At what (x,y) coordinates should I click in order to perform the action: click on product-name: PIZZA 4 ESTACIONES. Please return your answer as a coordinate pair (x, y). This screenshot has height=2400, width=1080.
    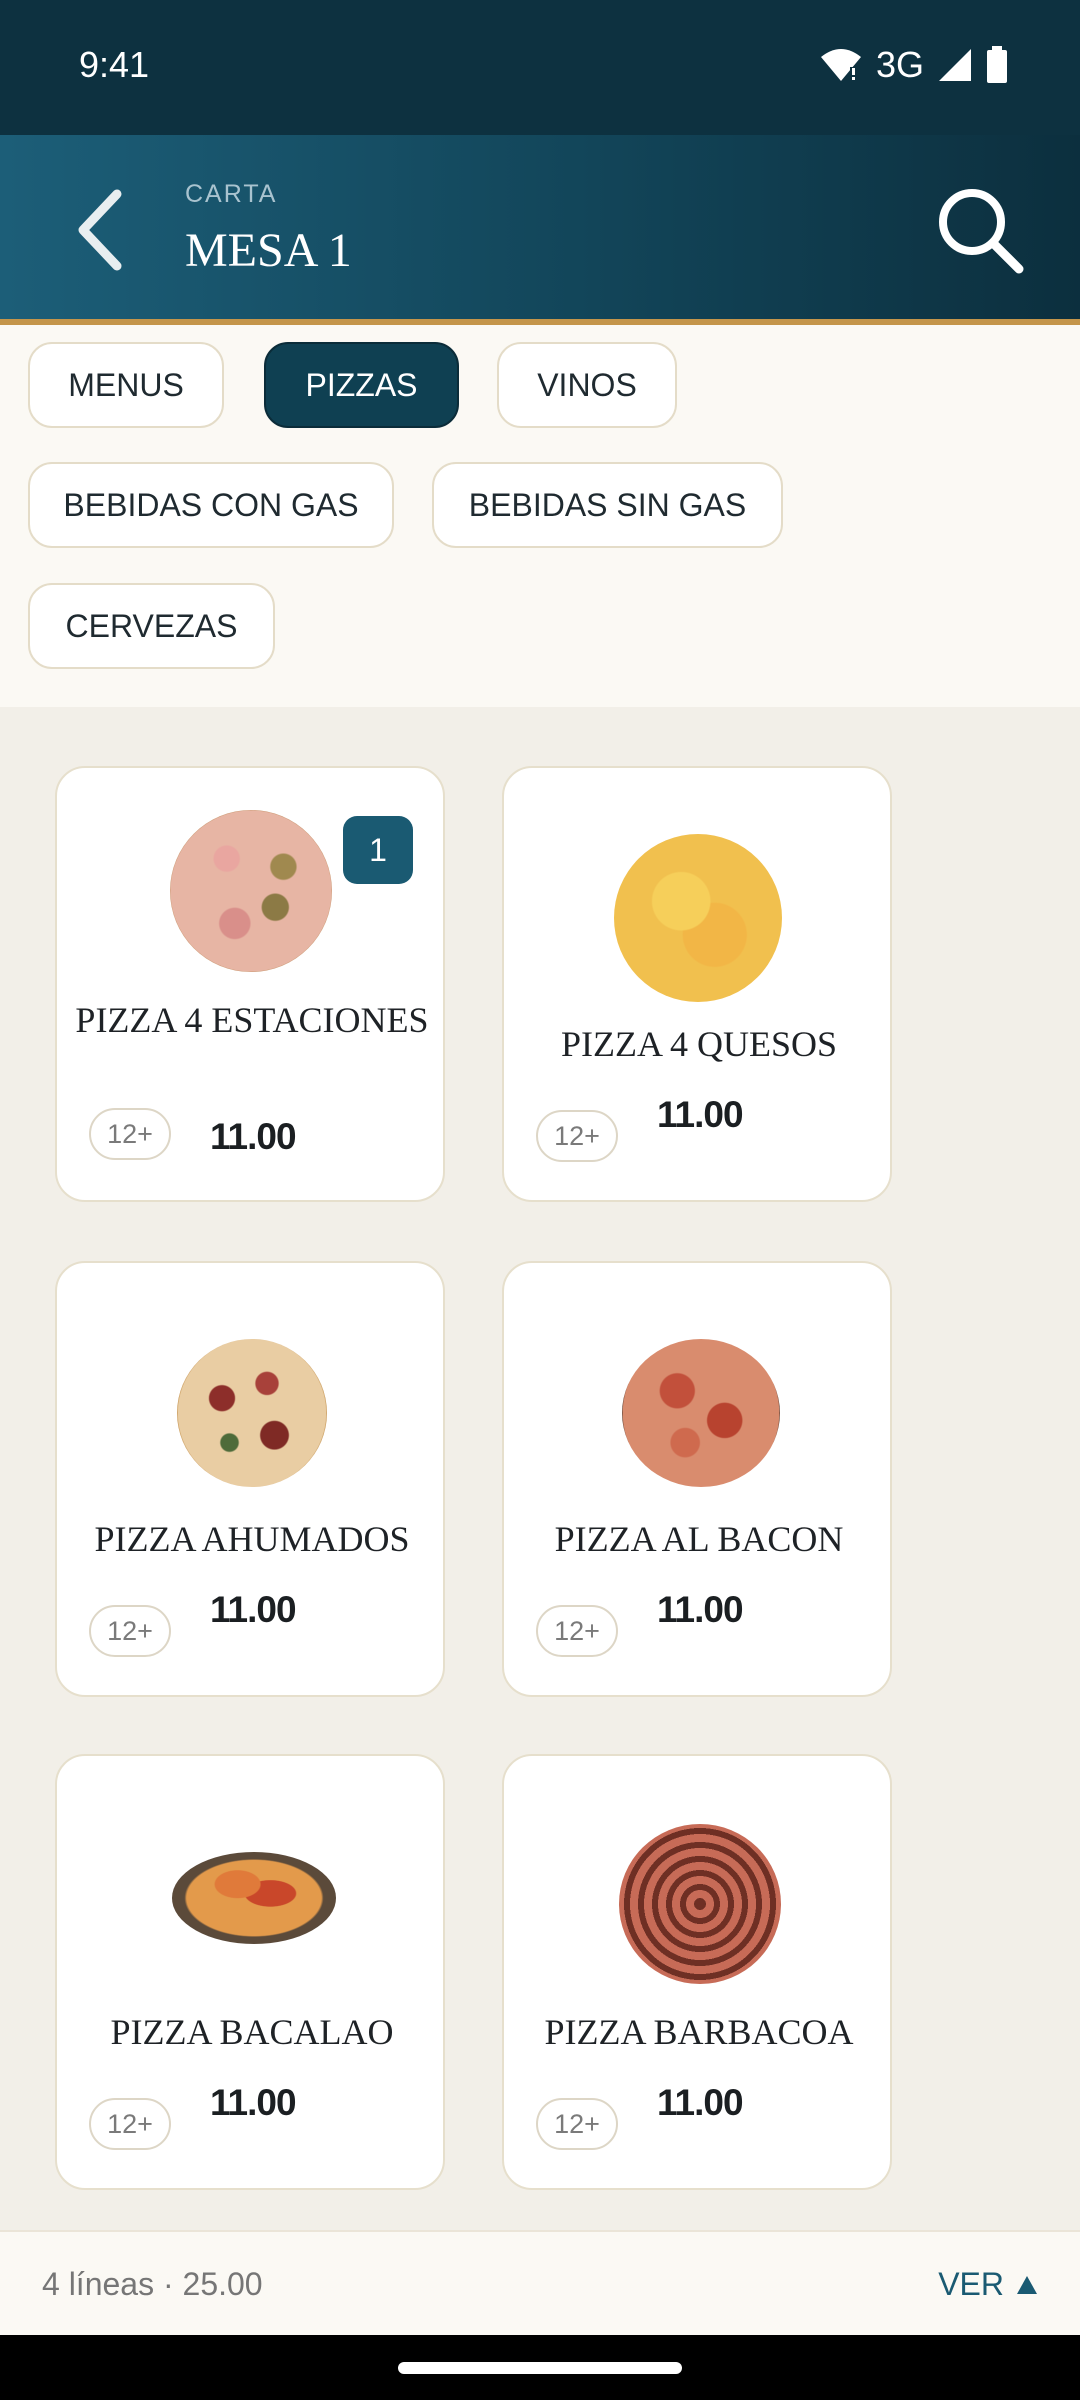
    Looking at the image, I should click on (252, 1020).